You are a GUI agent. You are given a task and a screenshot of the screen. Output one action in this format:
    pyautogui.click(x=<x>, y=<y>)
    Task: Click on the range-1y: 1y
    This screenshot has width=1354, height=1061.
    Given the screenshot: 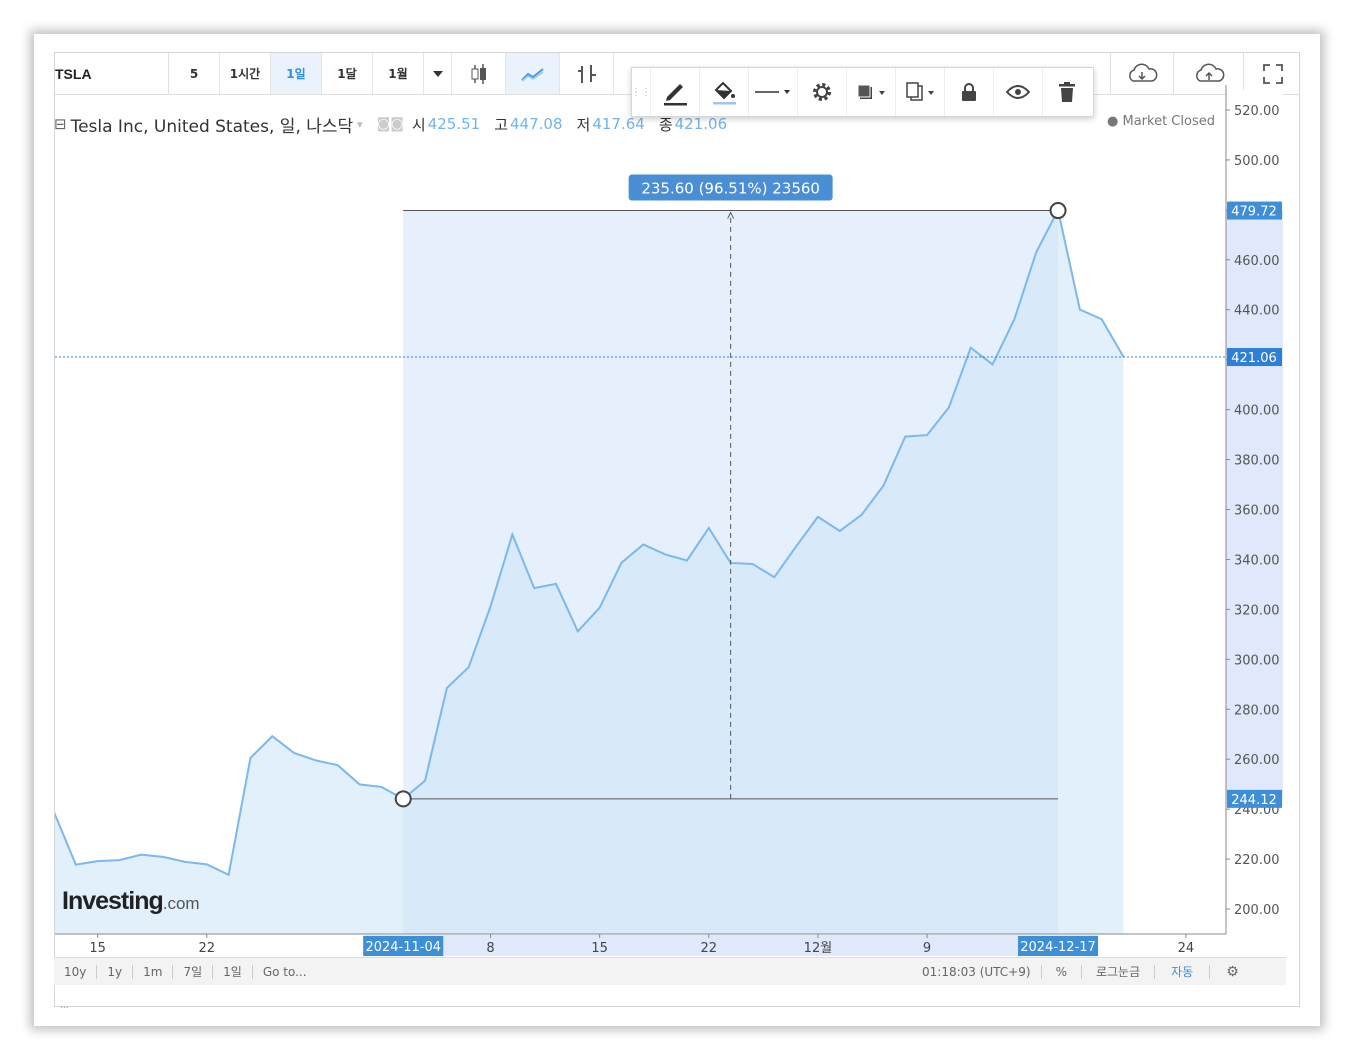 What is the action you would take?
    pyautogui.click(x=115, y=971)
    